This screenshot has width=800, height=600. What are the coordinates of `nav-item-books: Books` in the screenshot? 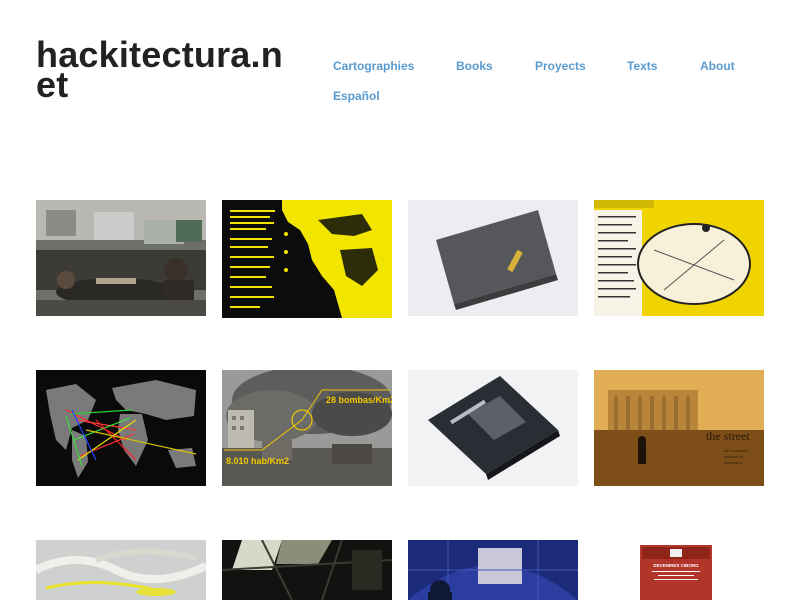 It's located at (474, 66).